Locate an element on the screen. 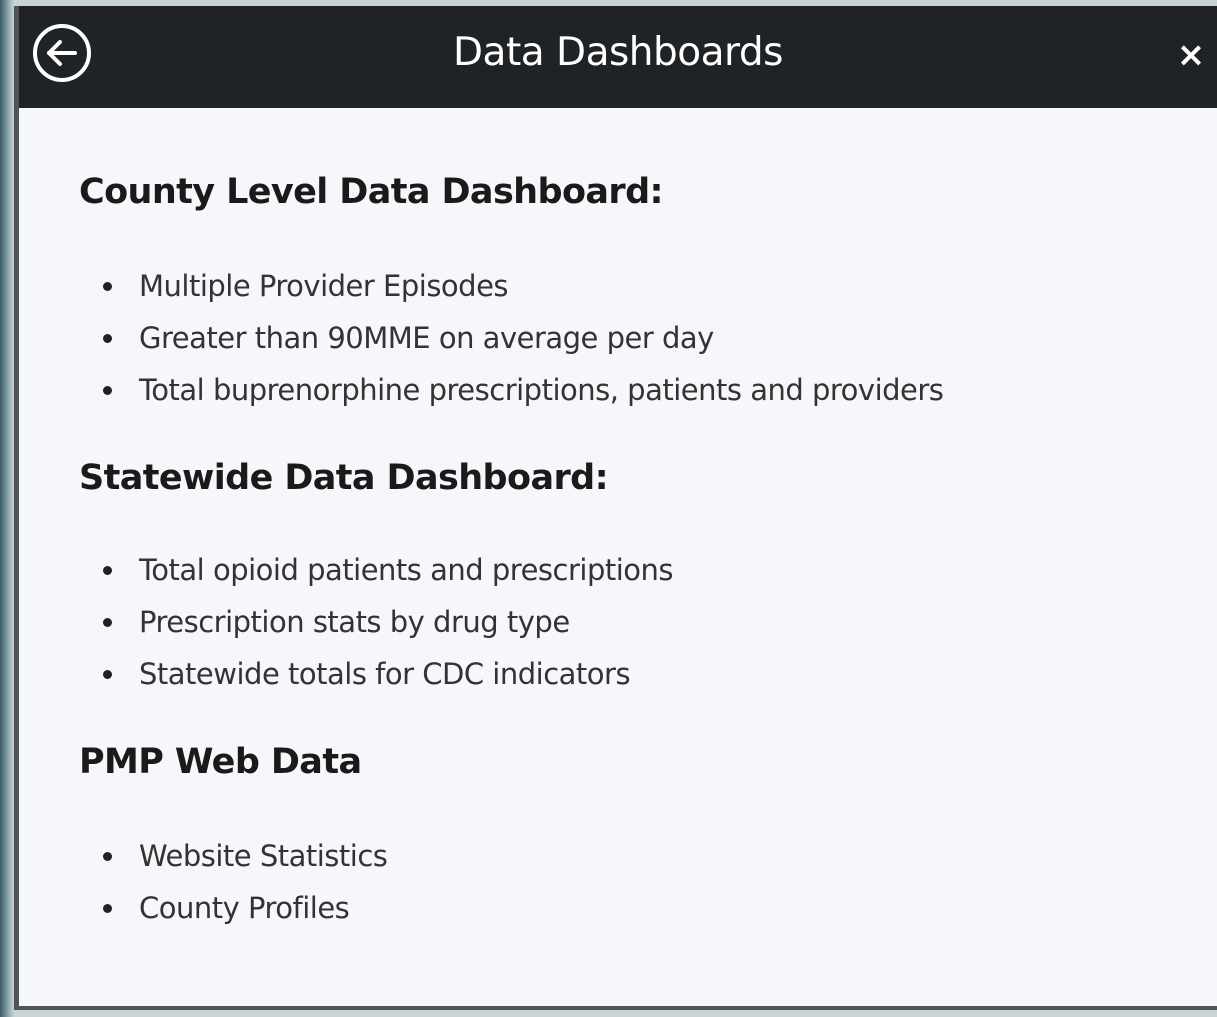  close-button: × is located at coordinates (1191, 55).